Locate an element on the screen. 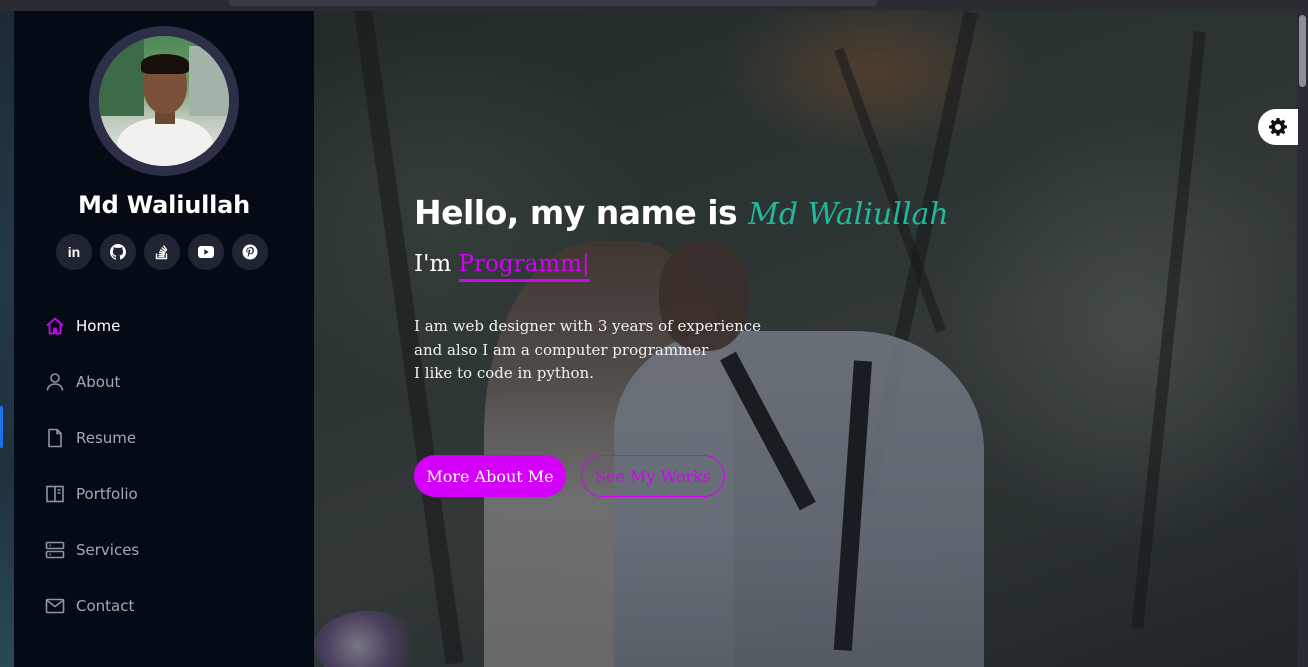 The height and width of the screenshot is (667, 1308). linkedin-icon: in is located at coordinates (74, 252).